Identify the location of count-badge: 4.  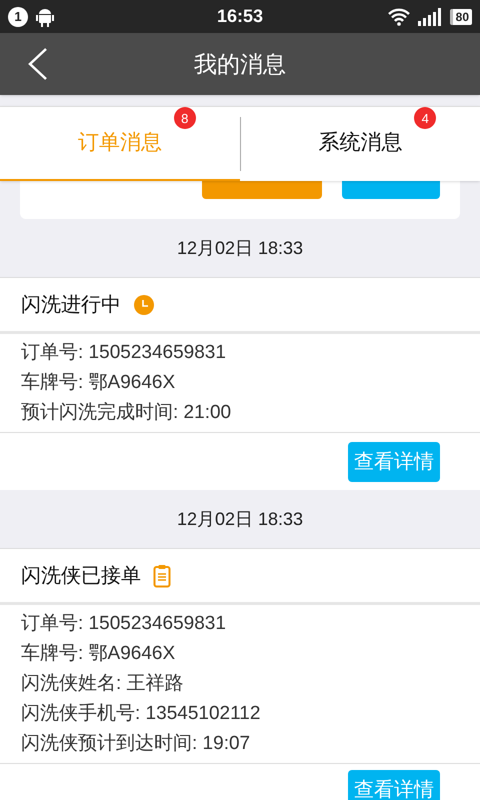
(425, 118).